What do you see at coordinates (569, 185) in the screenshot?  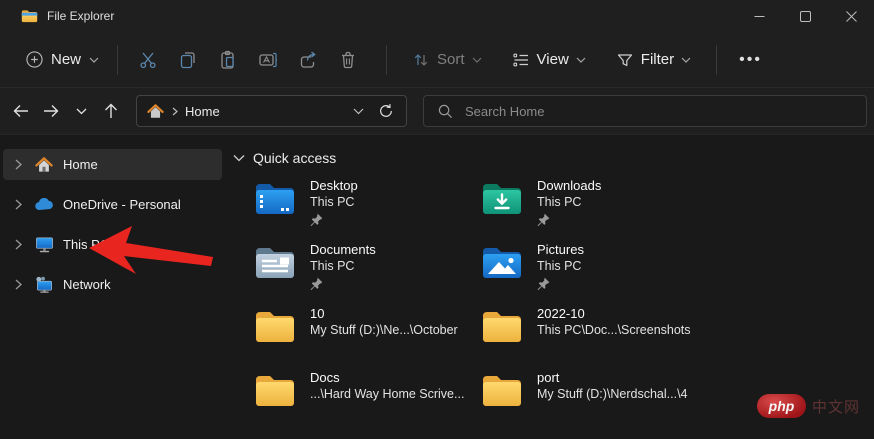 I see `item-name: Downloads` at bounding box center [569, 185].